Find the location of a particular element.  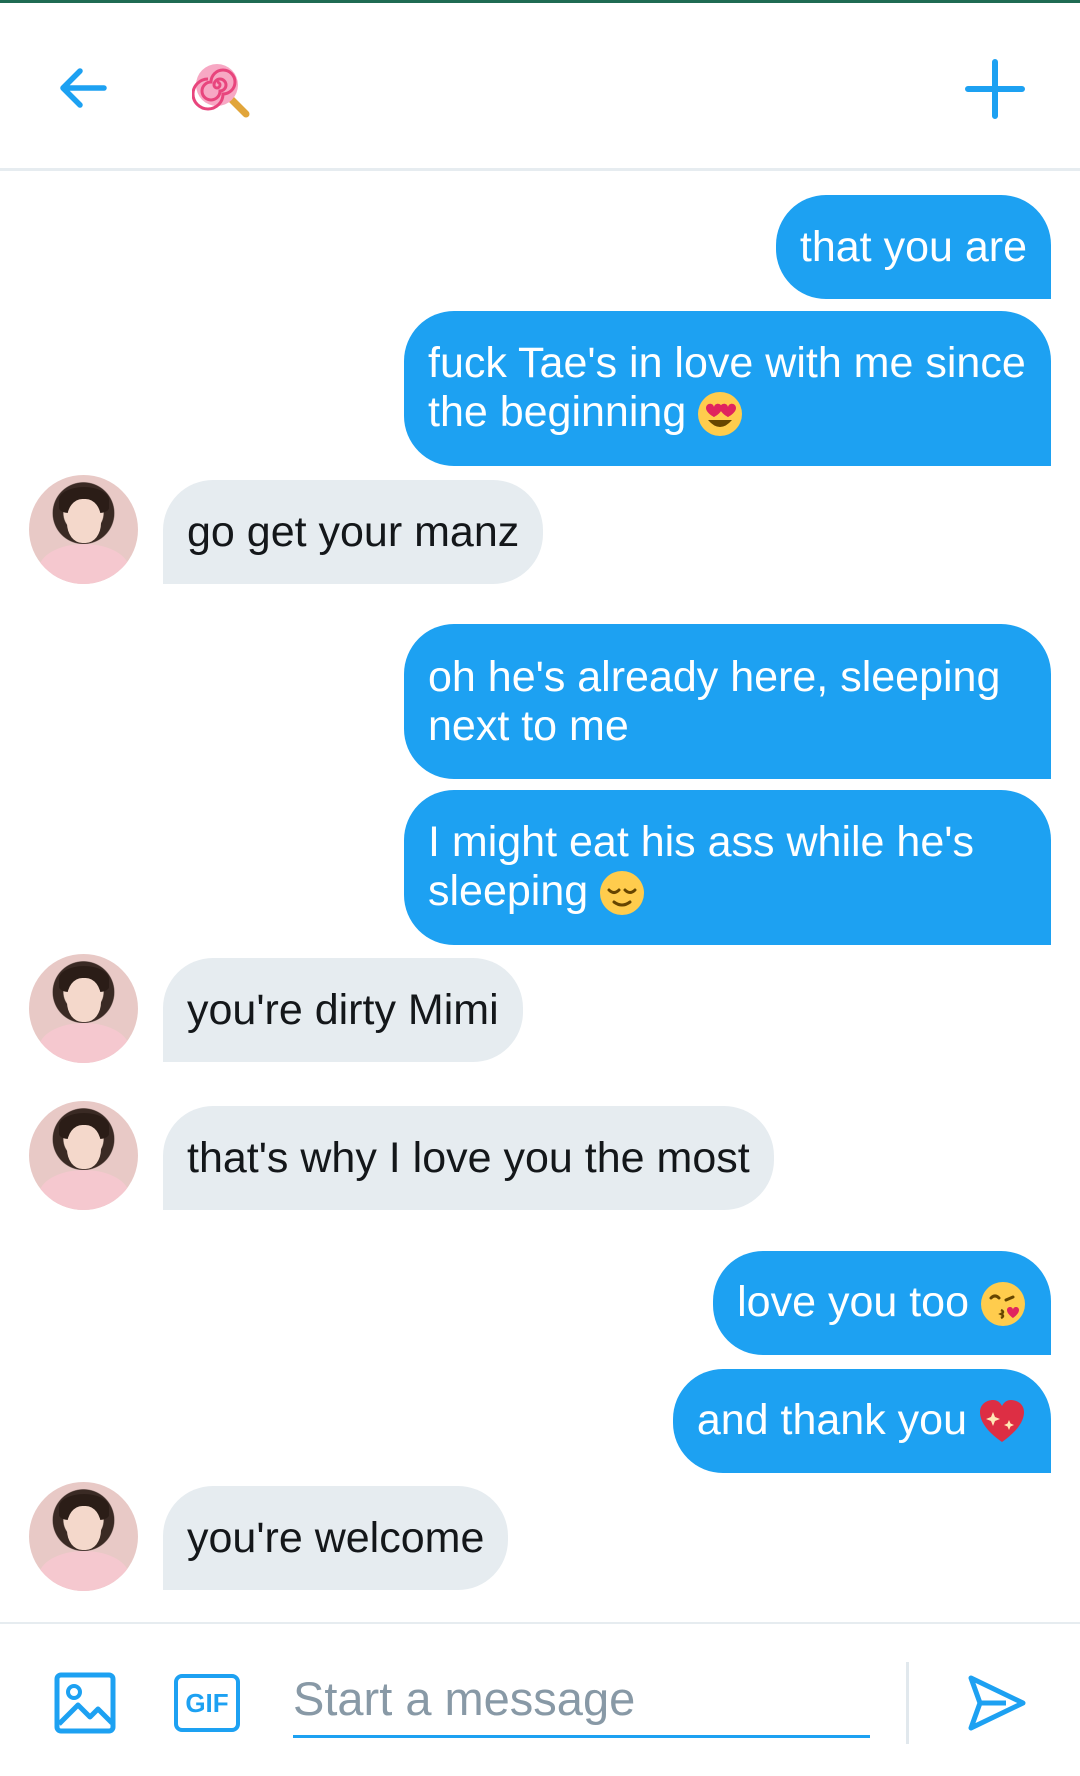

gif-label: GIF is located at coordinates (207, 1702).